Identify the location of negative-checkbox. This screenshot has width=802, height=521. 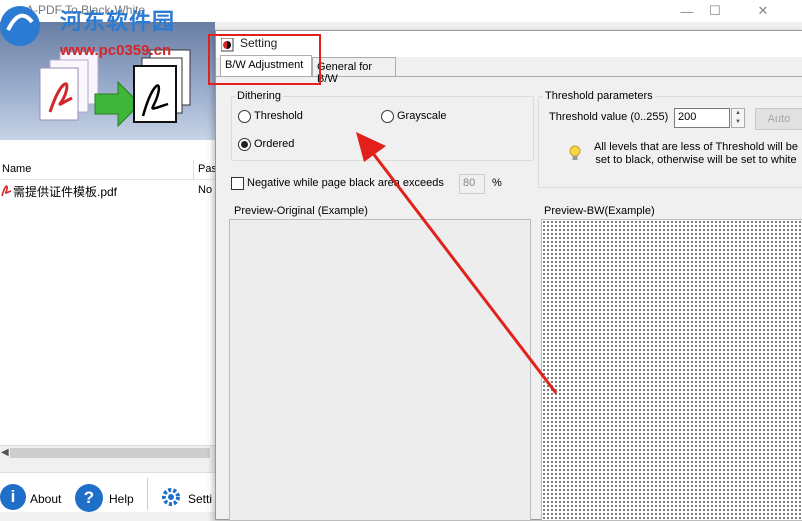
(237, 183).